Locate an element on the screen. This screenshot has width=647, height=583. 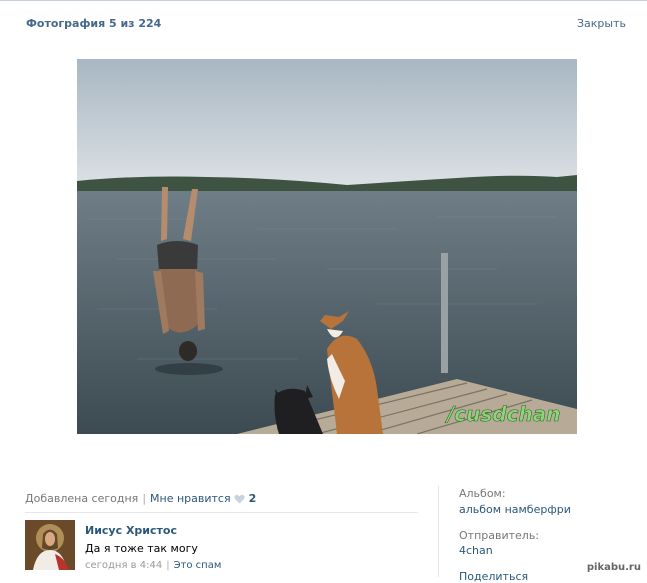
like-button: Мне нравится 2 is located at coordinates (203, 498).